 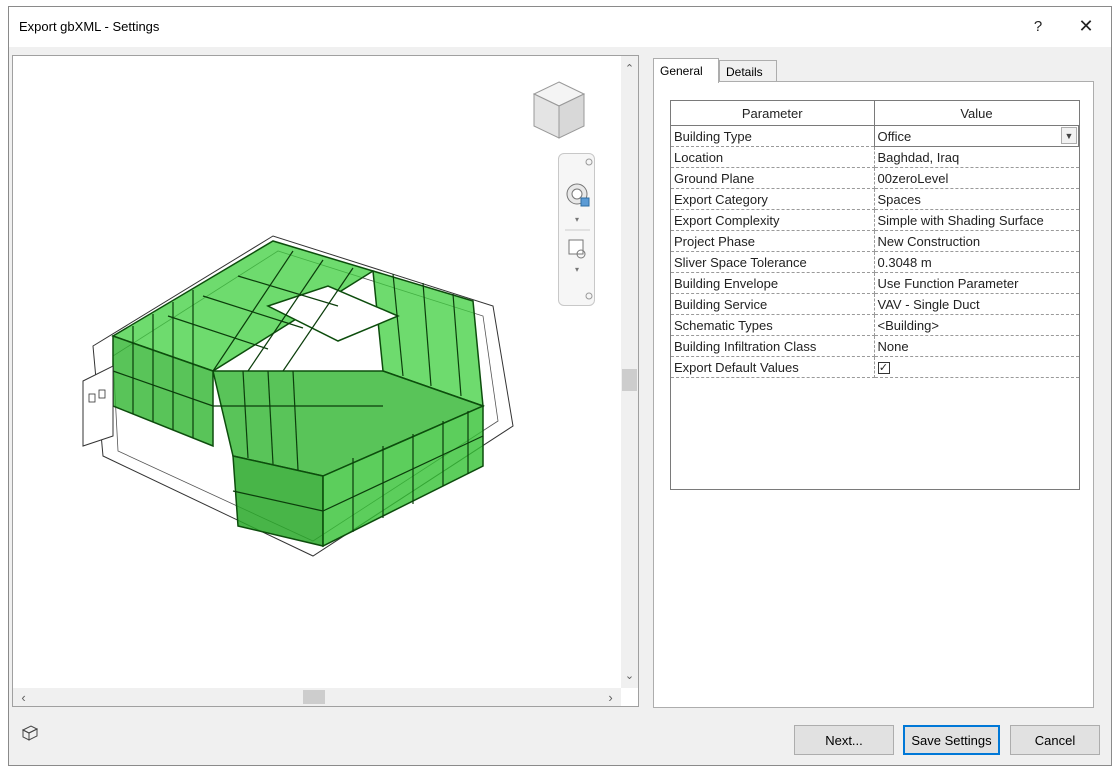 What do you see at coordinates (560, 27) in the screenshot?
I see `title-bar: Export gbXML - Settings ? ✕` at bounding box center [560, 27].